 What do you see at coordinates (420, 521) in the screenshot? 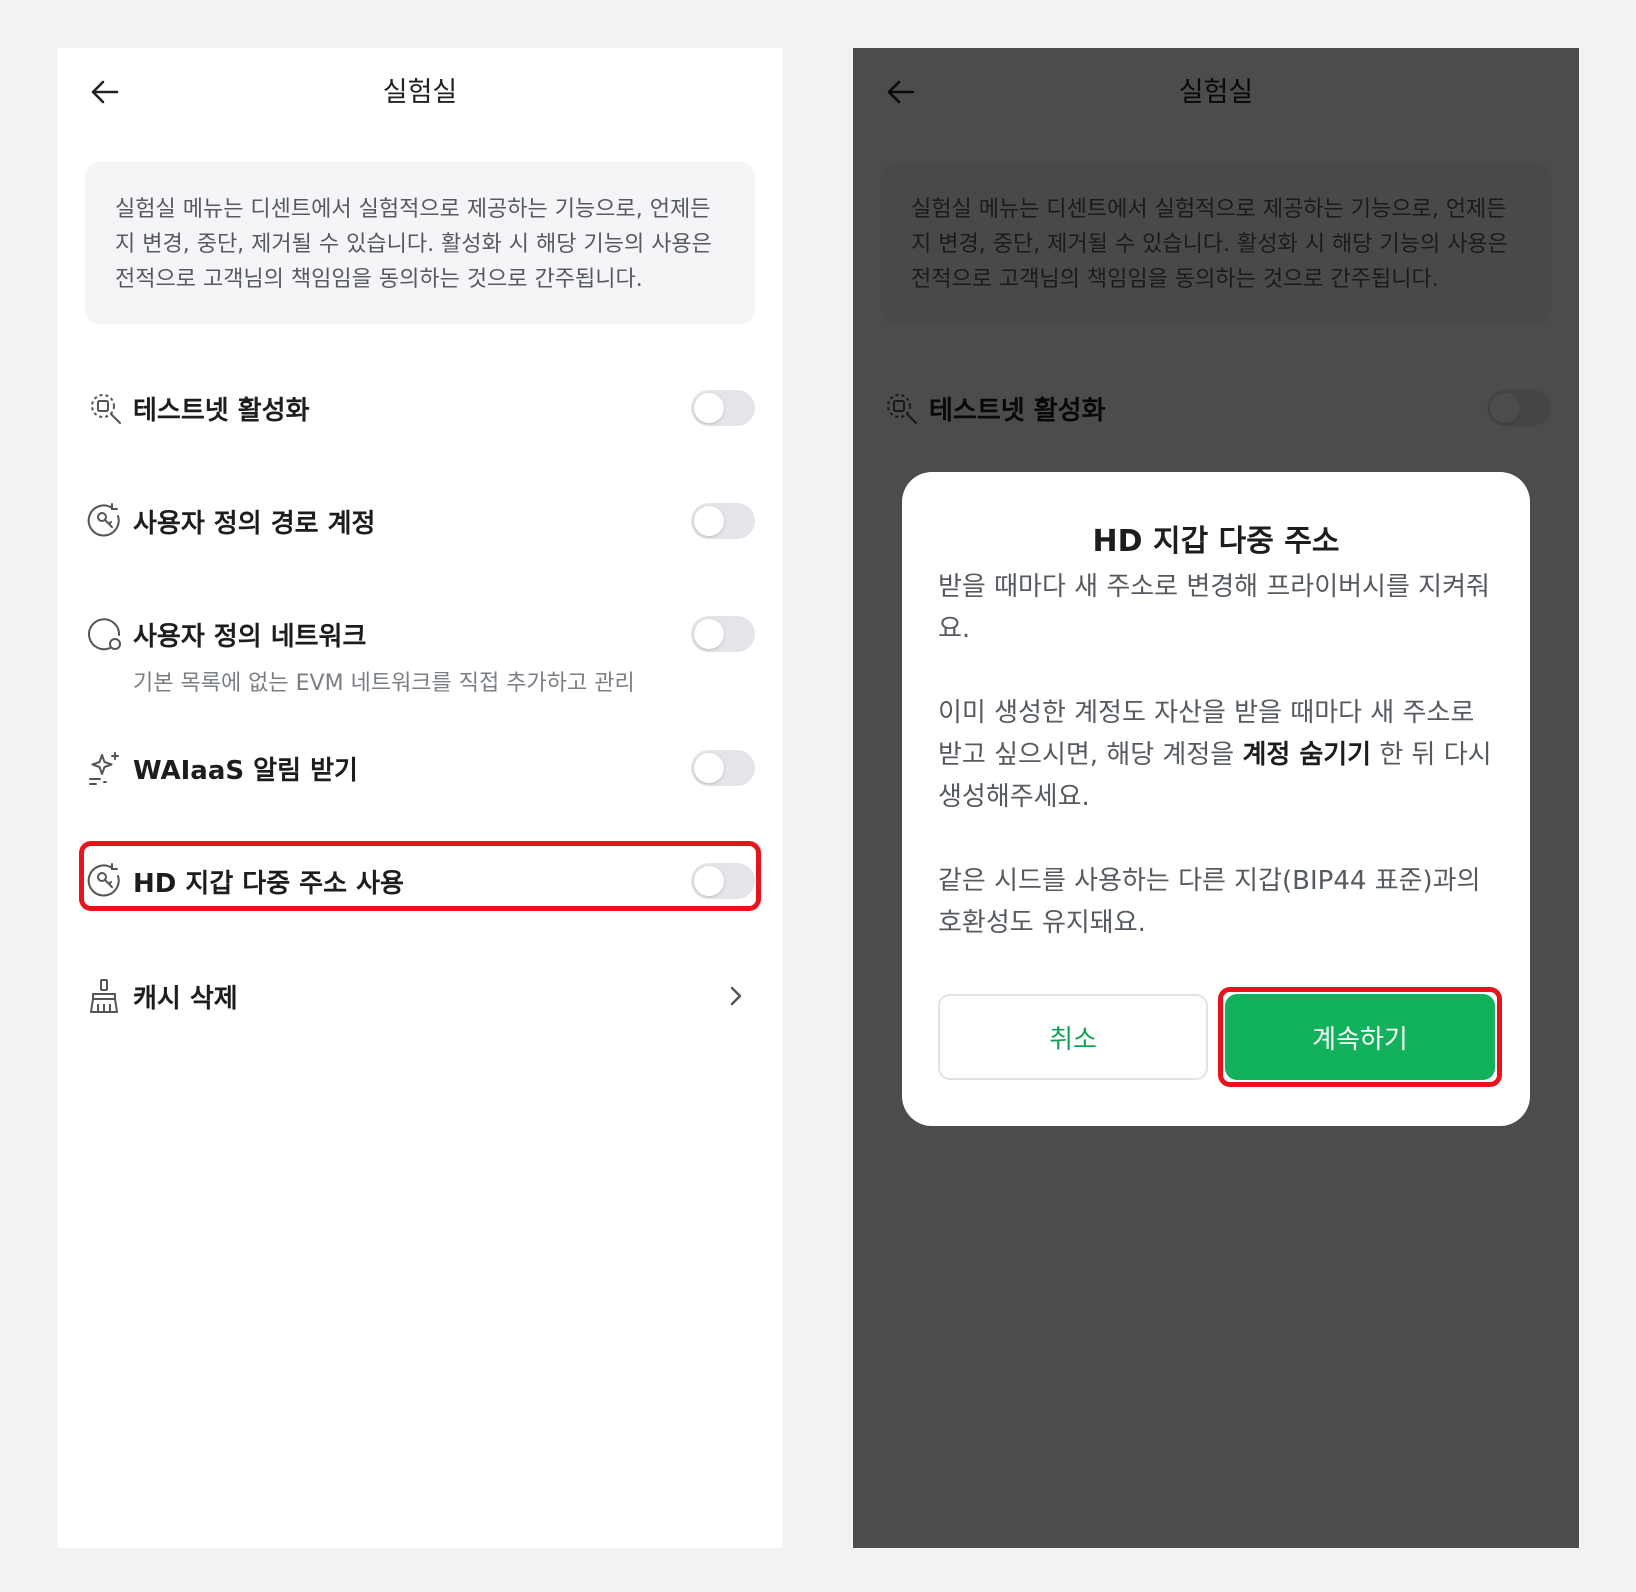
I see `setting-row-custom-path: 사용자 정의 경로 계정` at bounding box center [420, 521].